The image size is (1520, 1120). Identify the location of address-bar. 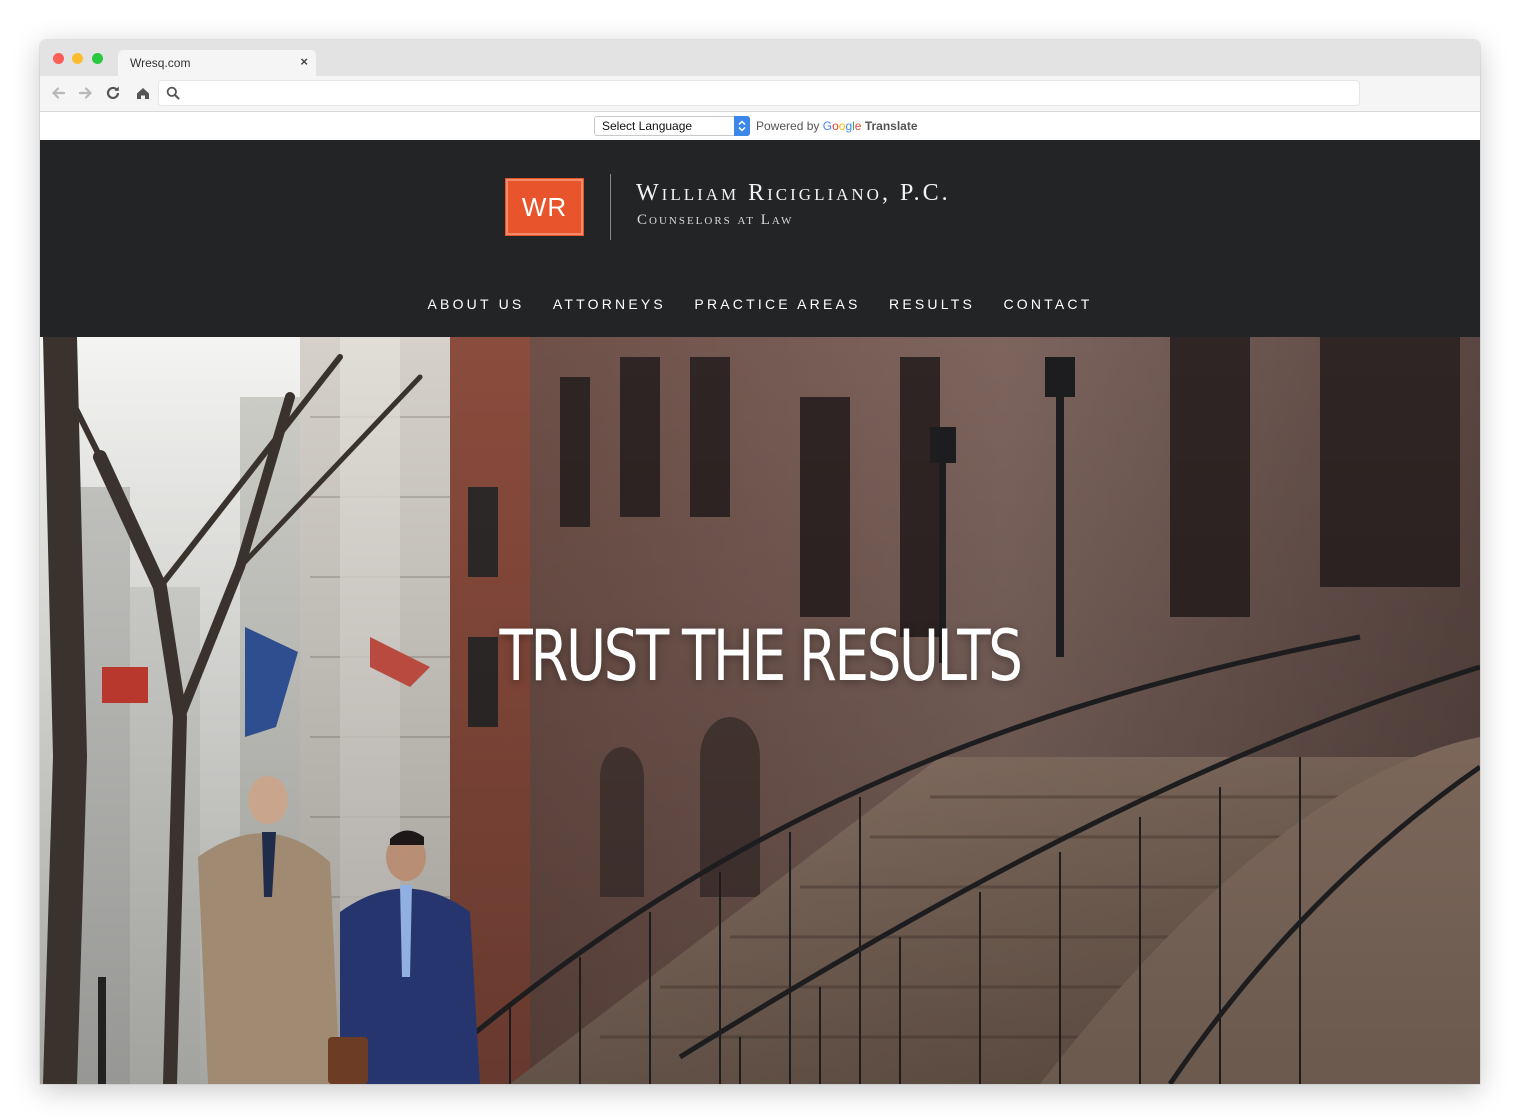
(759, 93).